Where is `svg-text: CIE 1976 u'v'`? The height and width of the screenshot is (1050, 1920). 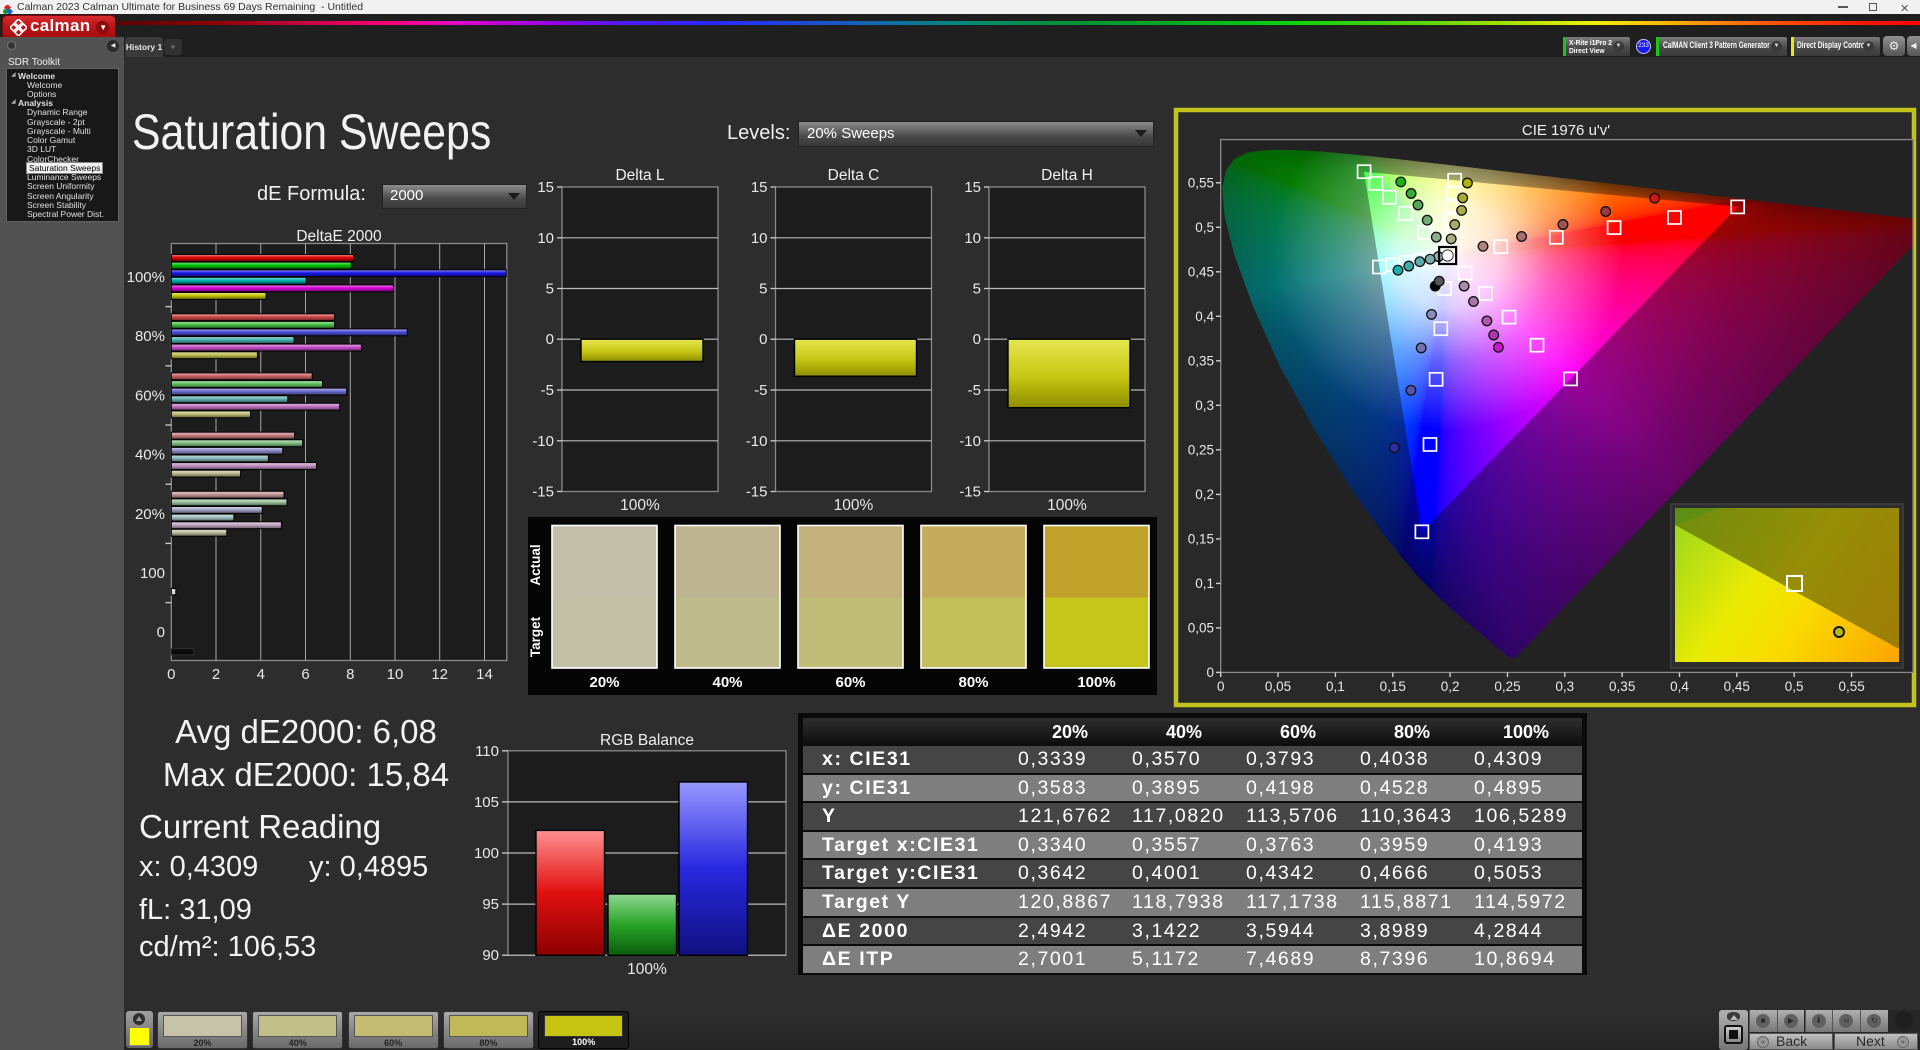
svg-text: CIE 1976 u'v' is located at coordinates (1566, 130).